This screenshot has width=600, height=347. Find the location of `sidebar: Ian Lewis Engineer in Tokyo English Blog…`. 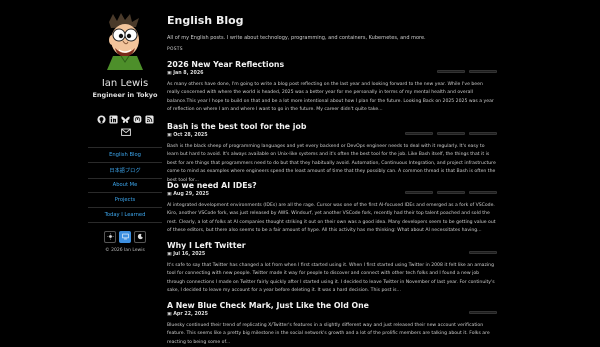

sidebar: Ian Lewis Engineer in Tokyo English Blog… is located at coordinates (125, 169).